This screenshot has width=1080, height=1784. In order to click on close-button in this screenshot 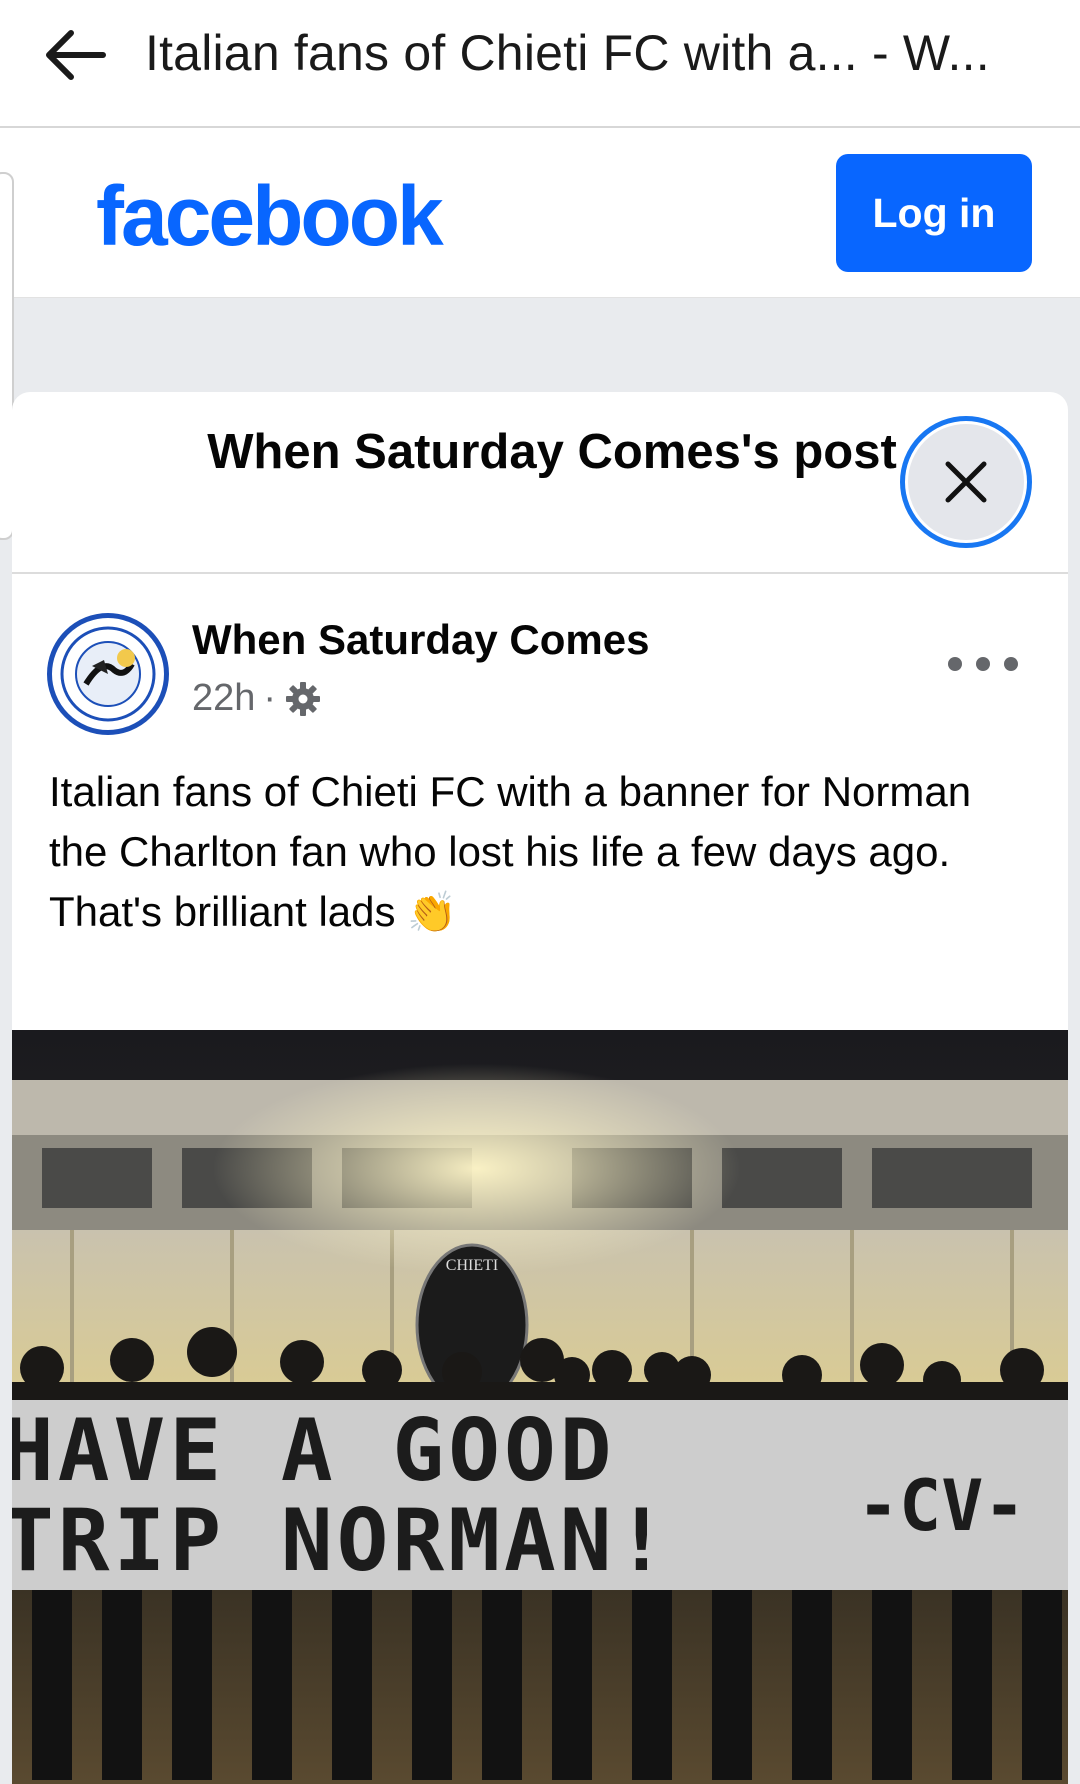, I will do `click(966, 482)`.